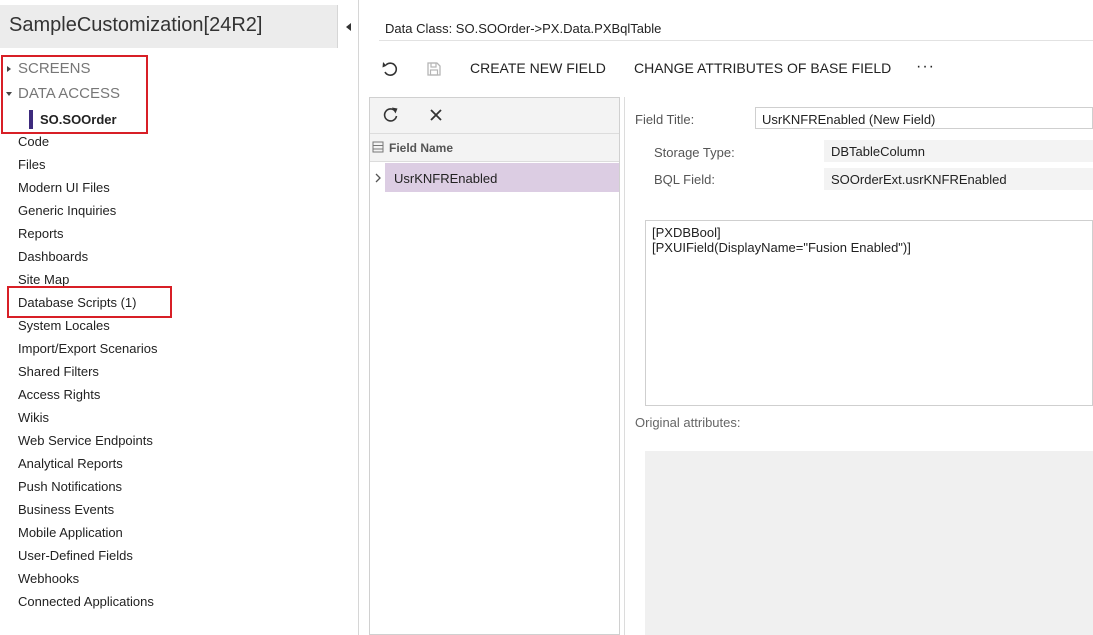  Describe the element at coordinates (494, 148) in the screenshot. I see `grid-header: Field Name` at that location.